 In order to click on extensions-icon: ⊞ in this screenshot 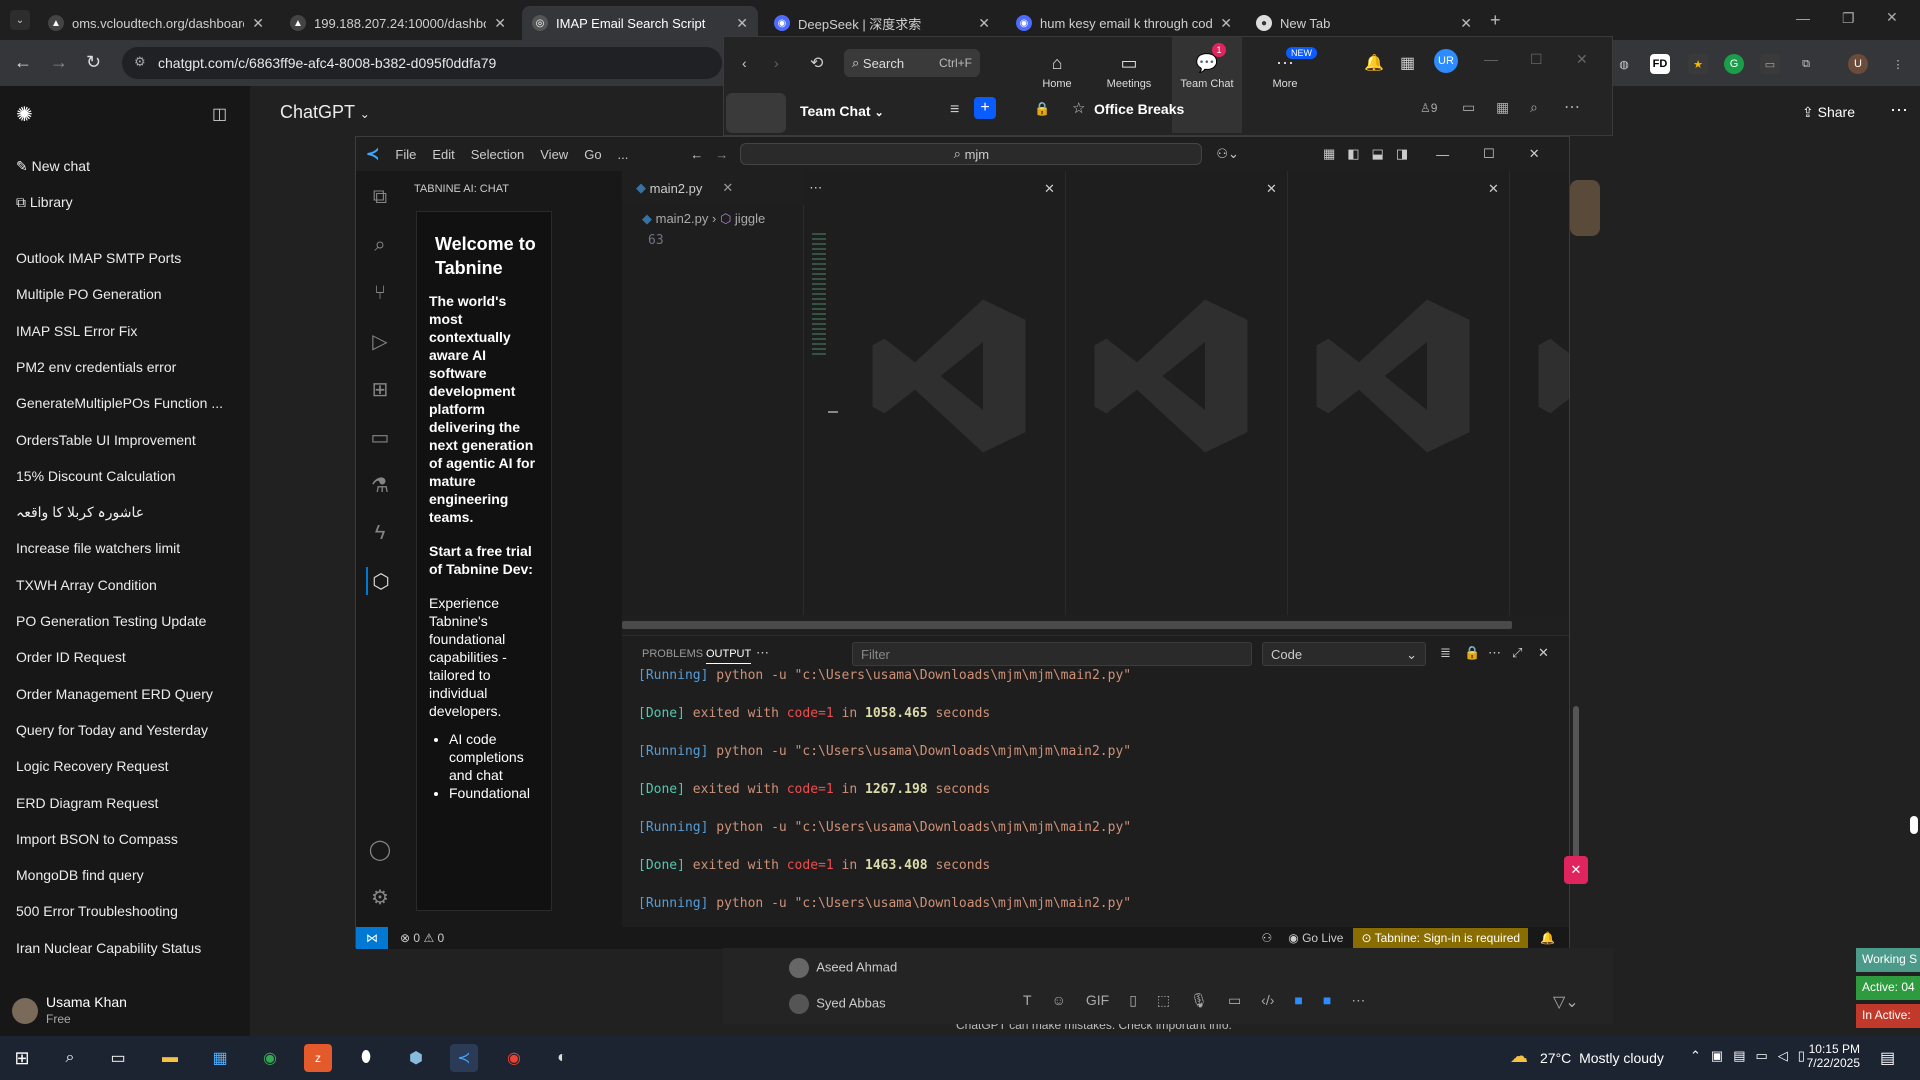, I will do `click(380, 389)`.